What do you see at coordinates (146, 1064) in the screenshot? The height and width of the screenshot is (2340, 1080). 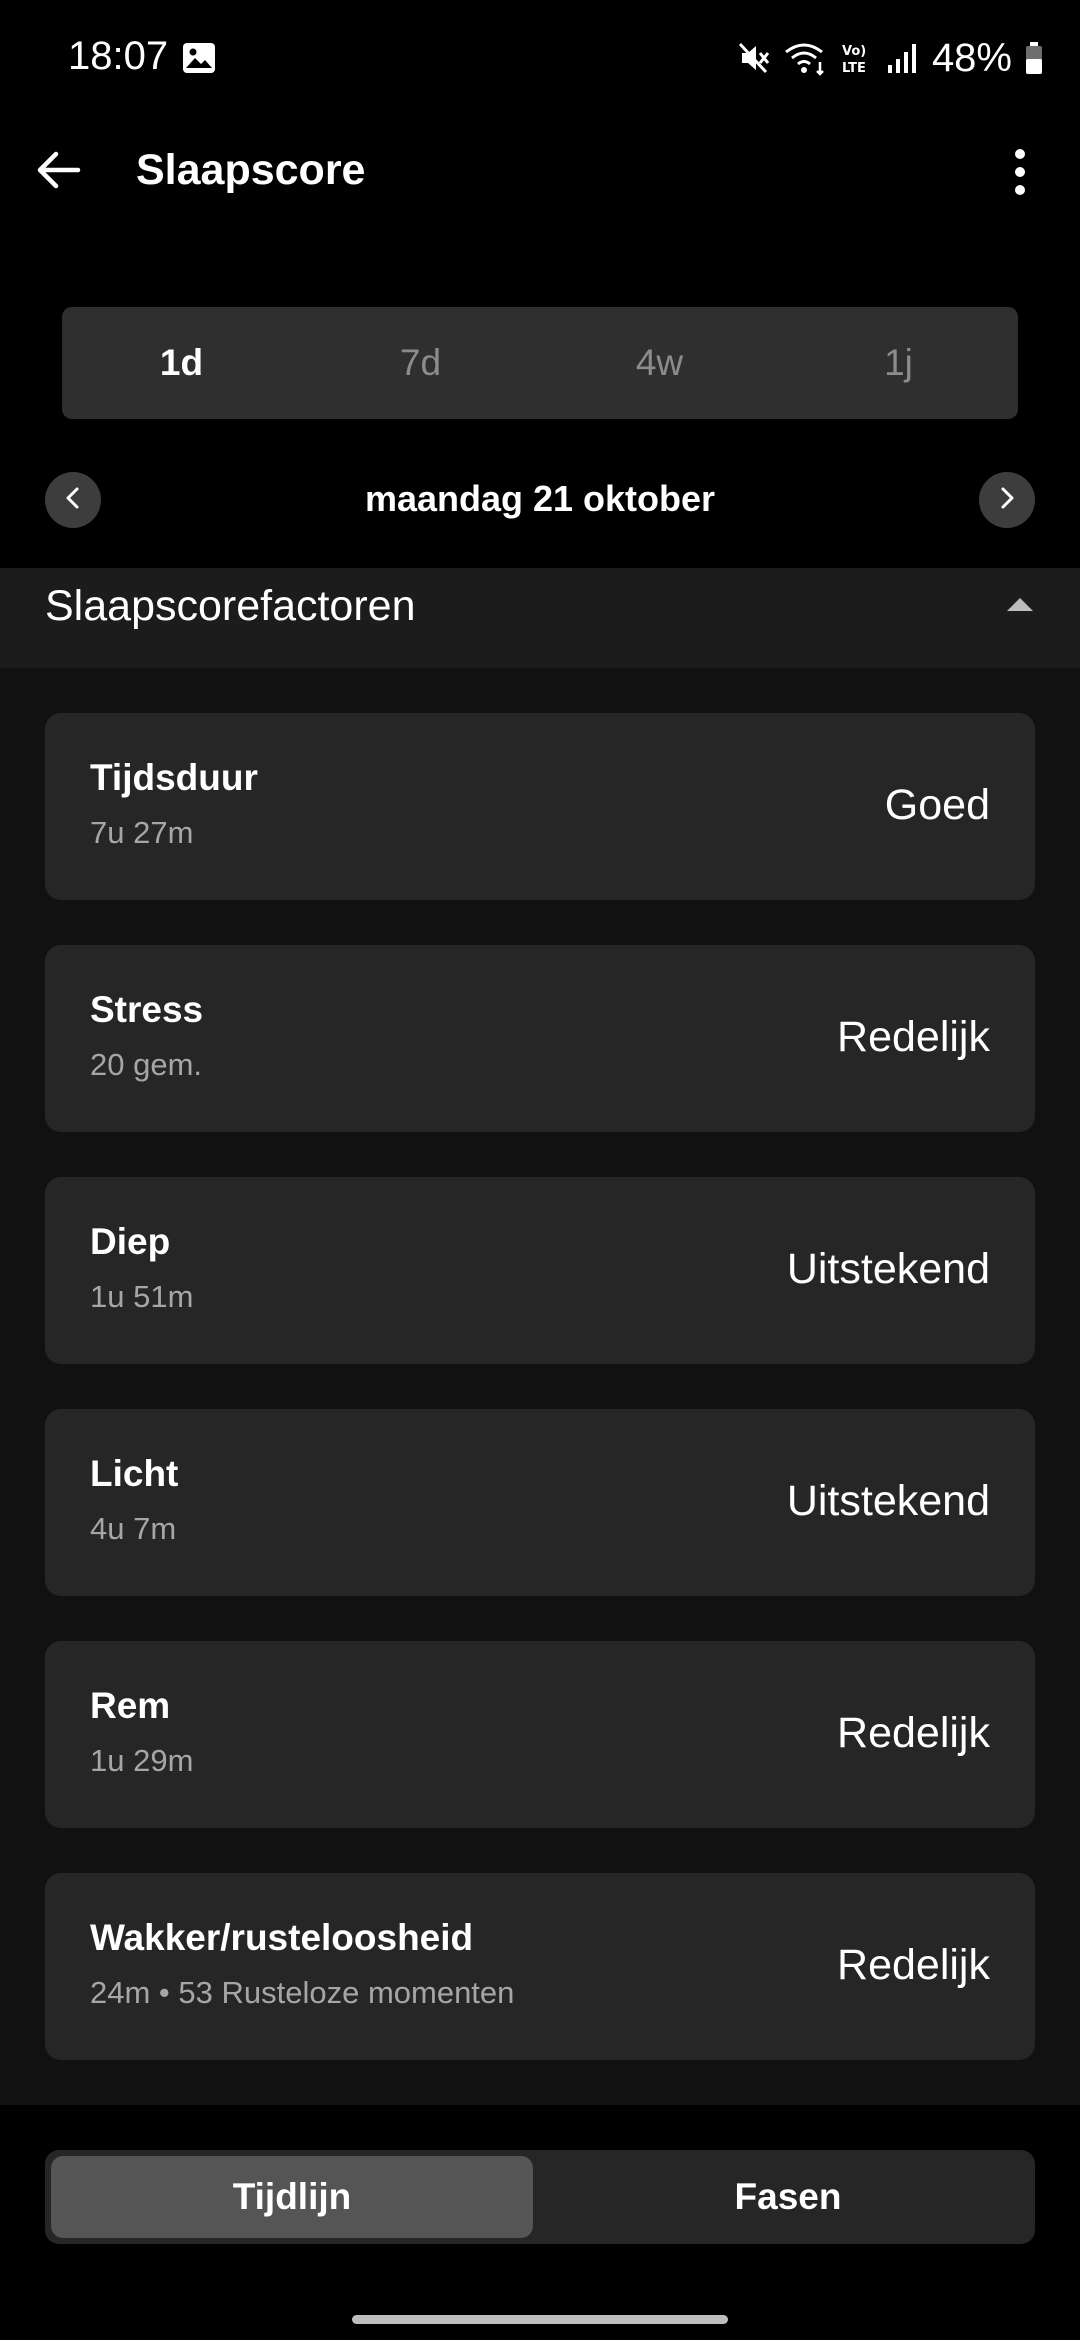 I see `factor-value: 20 gem.` at bounding box center [146, 1064].